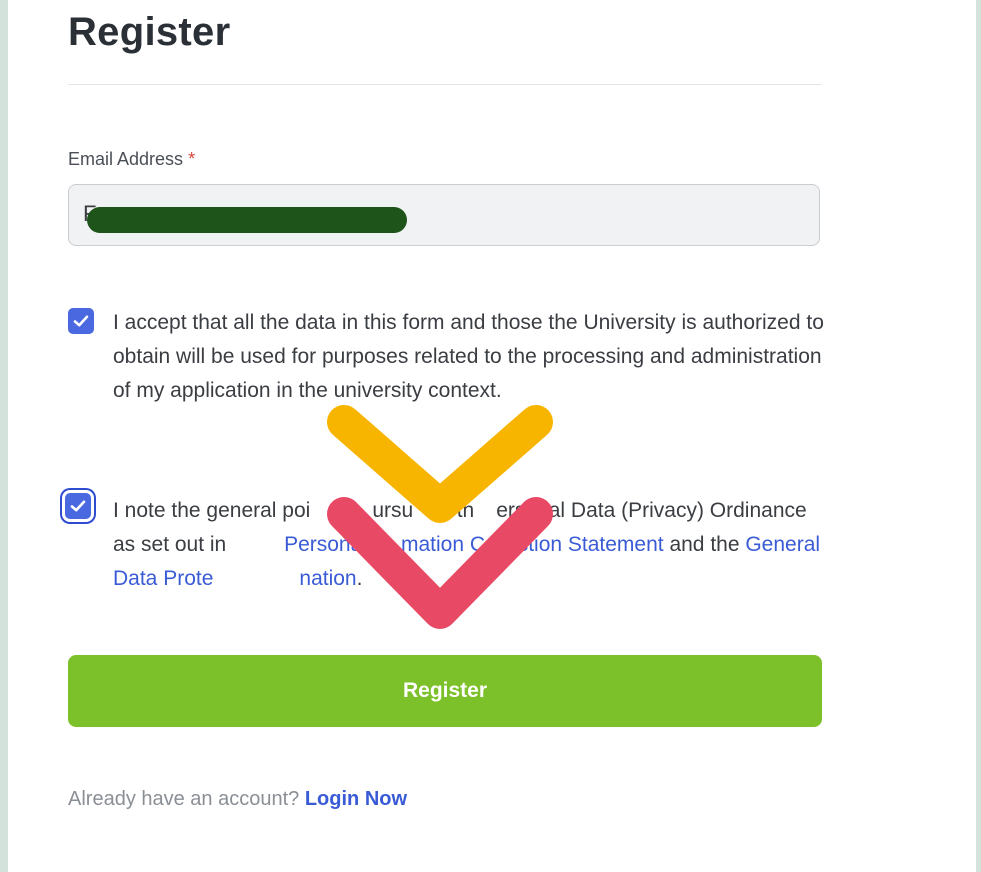 Image resolution: width=981 pixels, height=872 pixels. What do you see at coordinates (184, 799) in the screenshot?
I see `login-prompt-text: Already have an account?` at bounding box center [184, 799].